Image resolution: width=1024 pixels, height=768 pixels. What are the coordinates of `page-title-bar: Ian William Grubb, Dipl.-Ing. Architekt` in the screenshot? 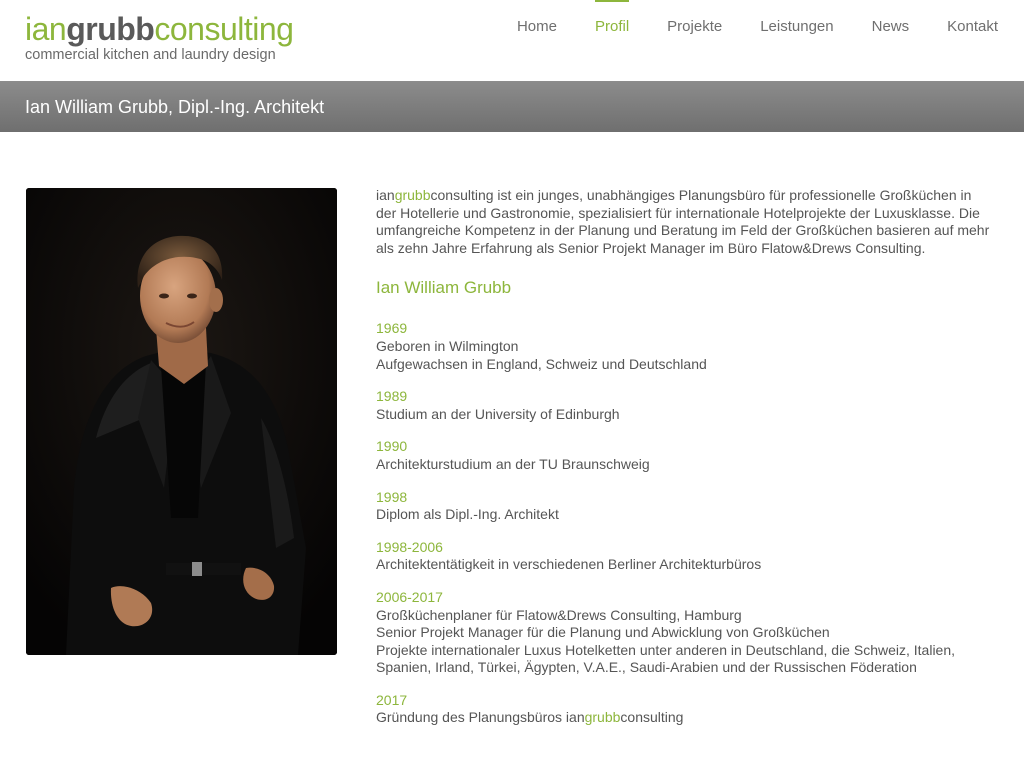 It's located at (512, 106).